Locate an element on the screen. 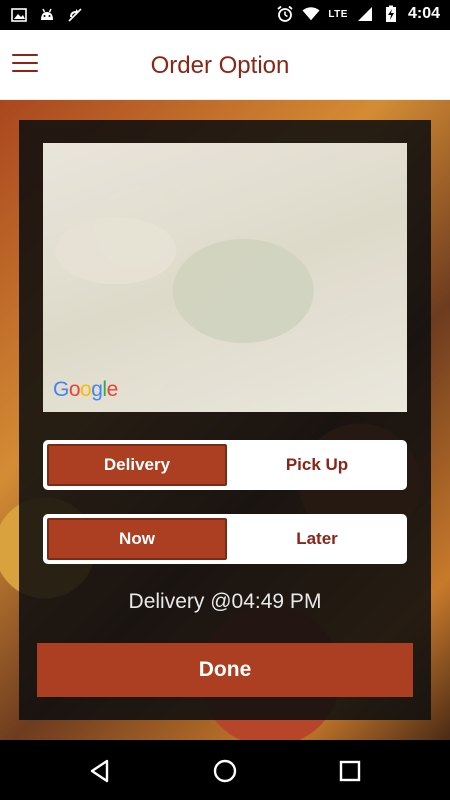  home-icon is located at coordinates (225, 771).